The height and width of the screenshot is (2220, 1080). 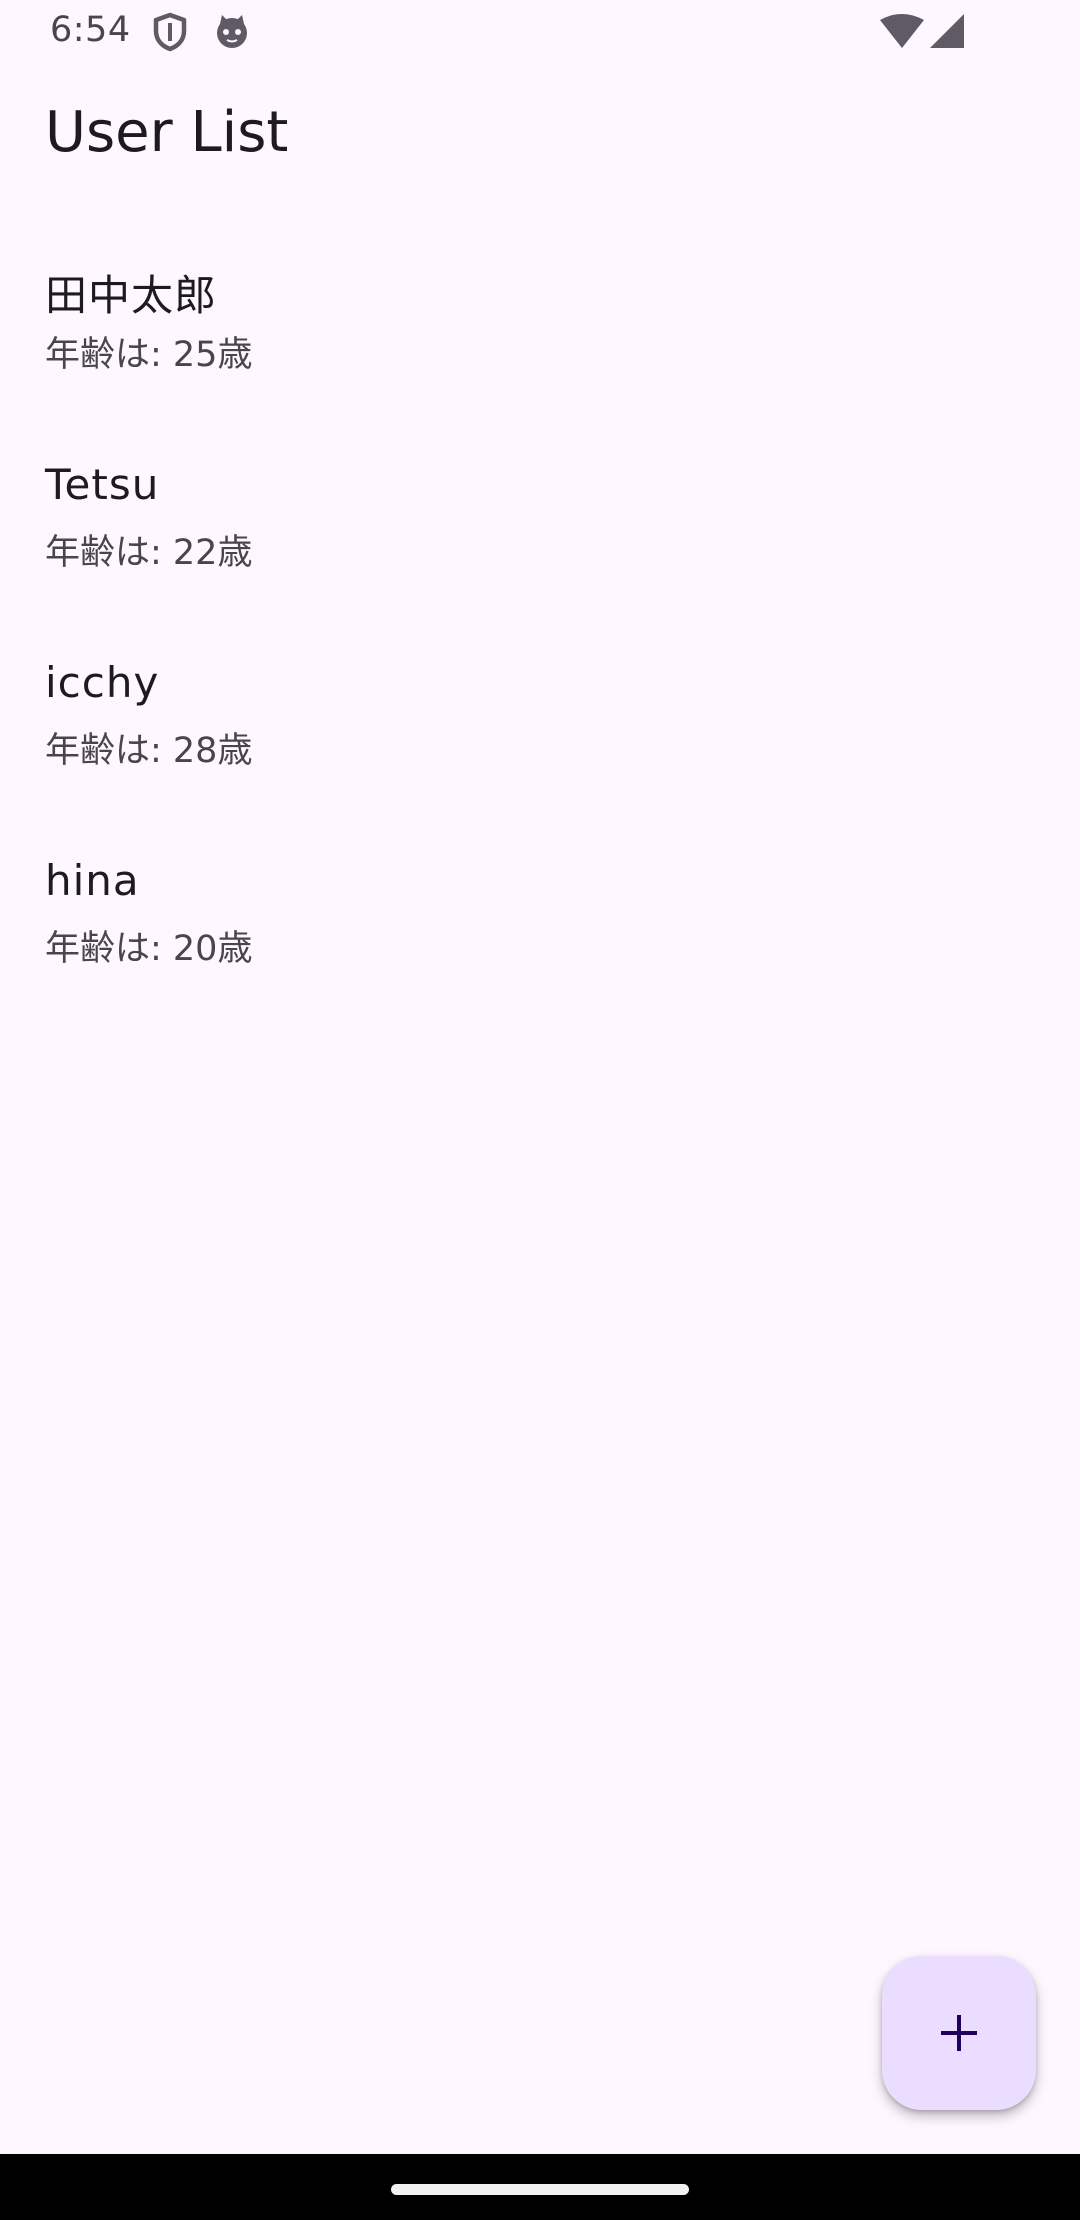 What do you see at coordinates (540, 735) in the screenshot?
I see `list-item: icchy 年齢は: 28歳` at bounding box center [540, 735].